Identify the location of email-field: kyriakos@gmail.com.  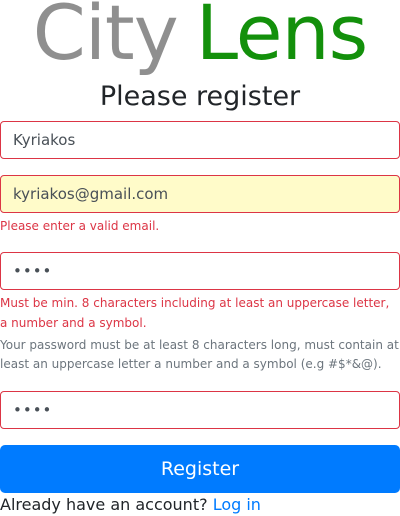
(200, 194).